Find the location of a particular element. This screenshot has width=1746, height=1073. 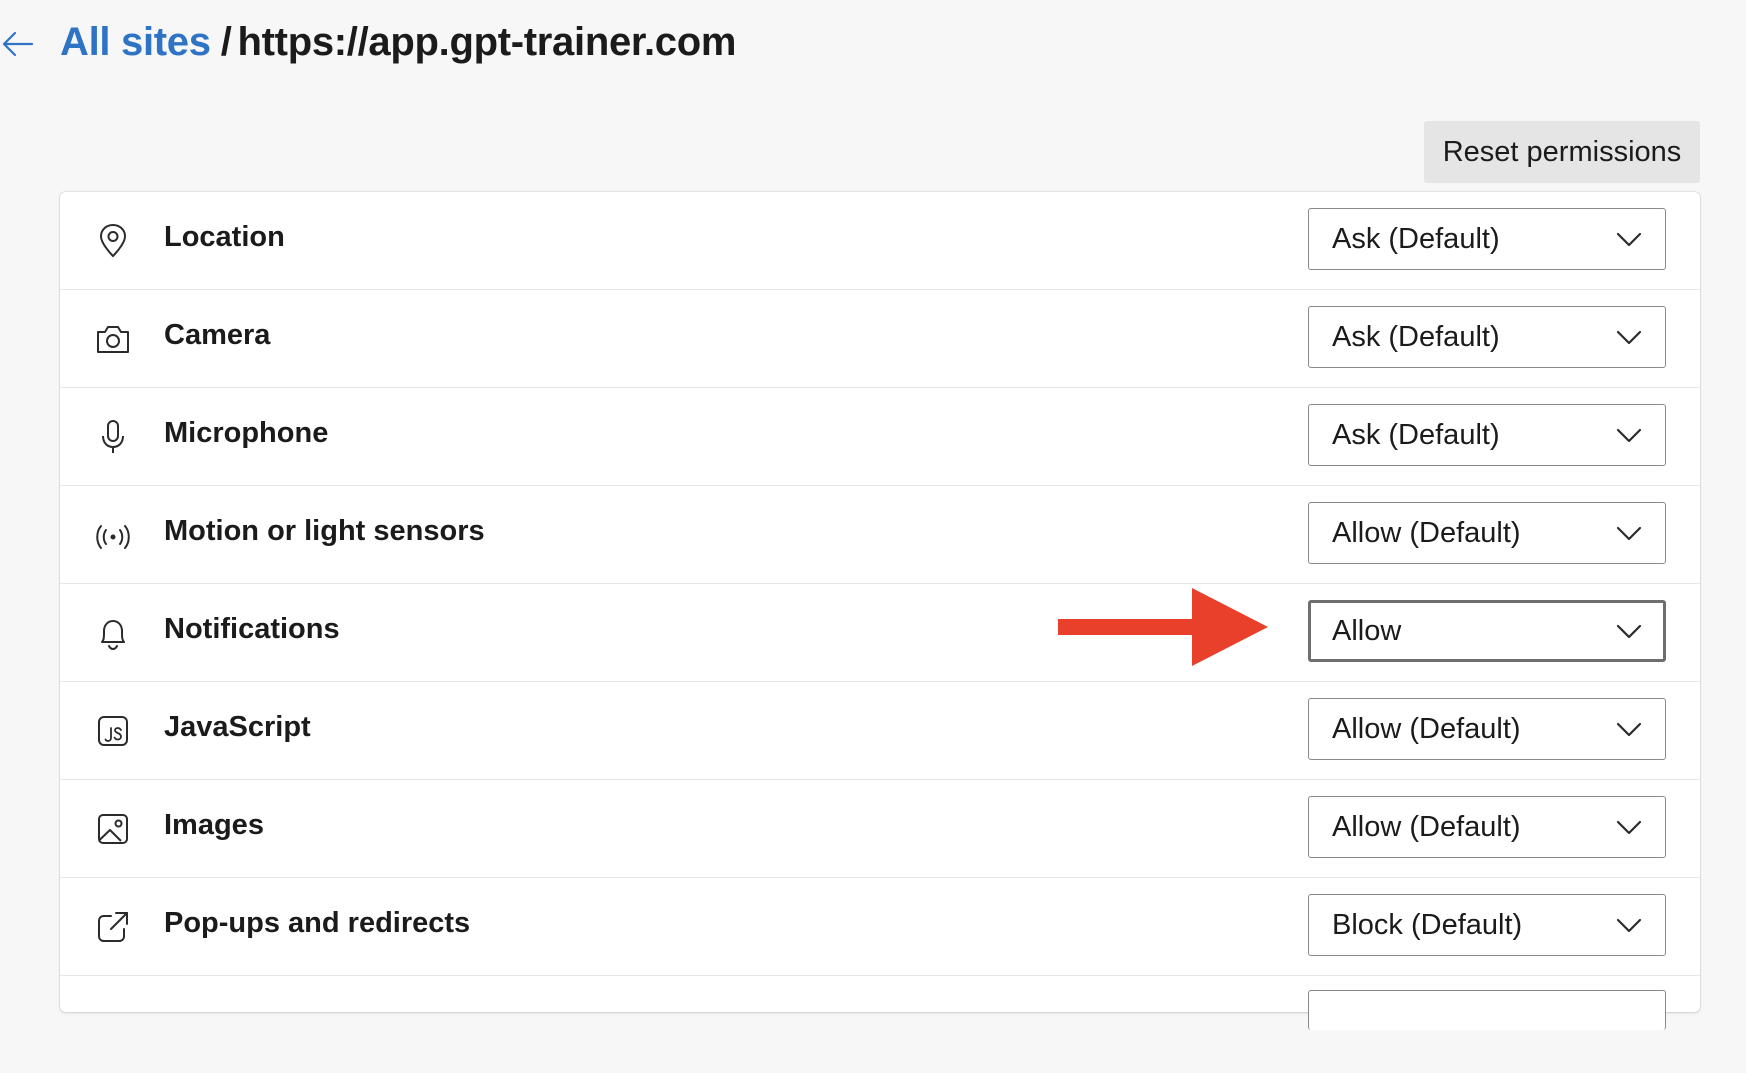

image-icon is located at coordinates (113, 829).